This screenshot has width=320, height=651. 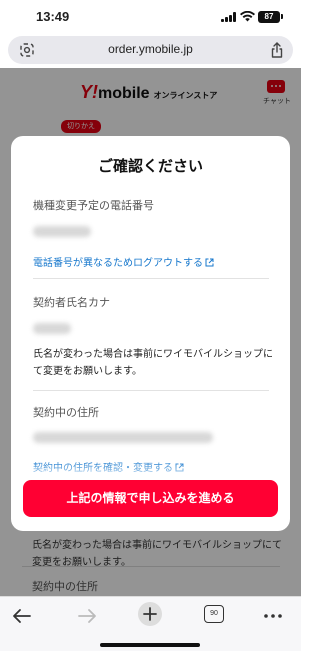 What do you see at coordinates (66, 412) in the screenshot?
I see `address-label: 契約中の住所` at bounding box center [66, 412].